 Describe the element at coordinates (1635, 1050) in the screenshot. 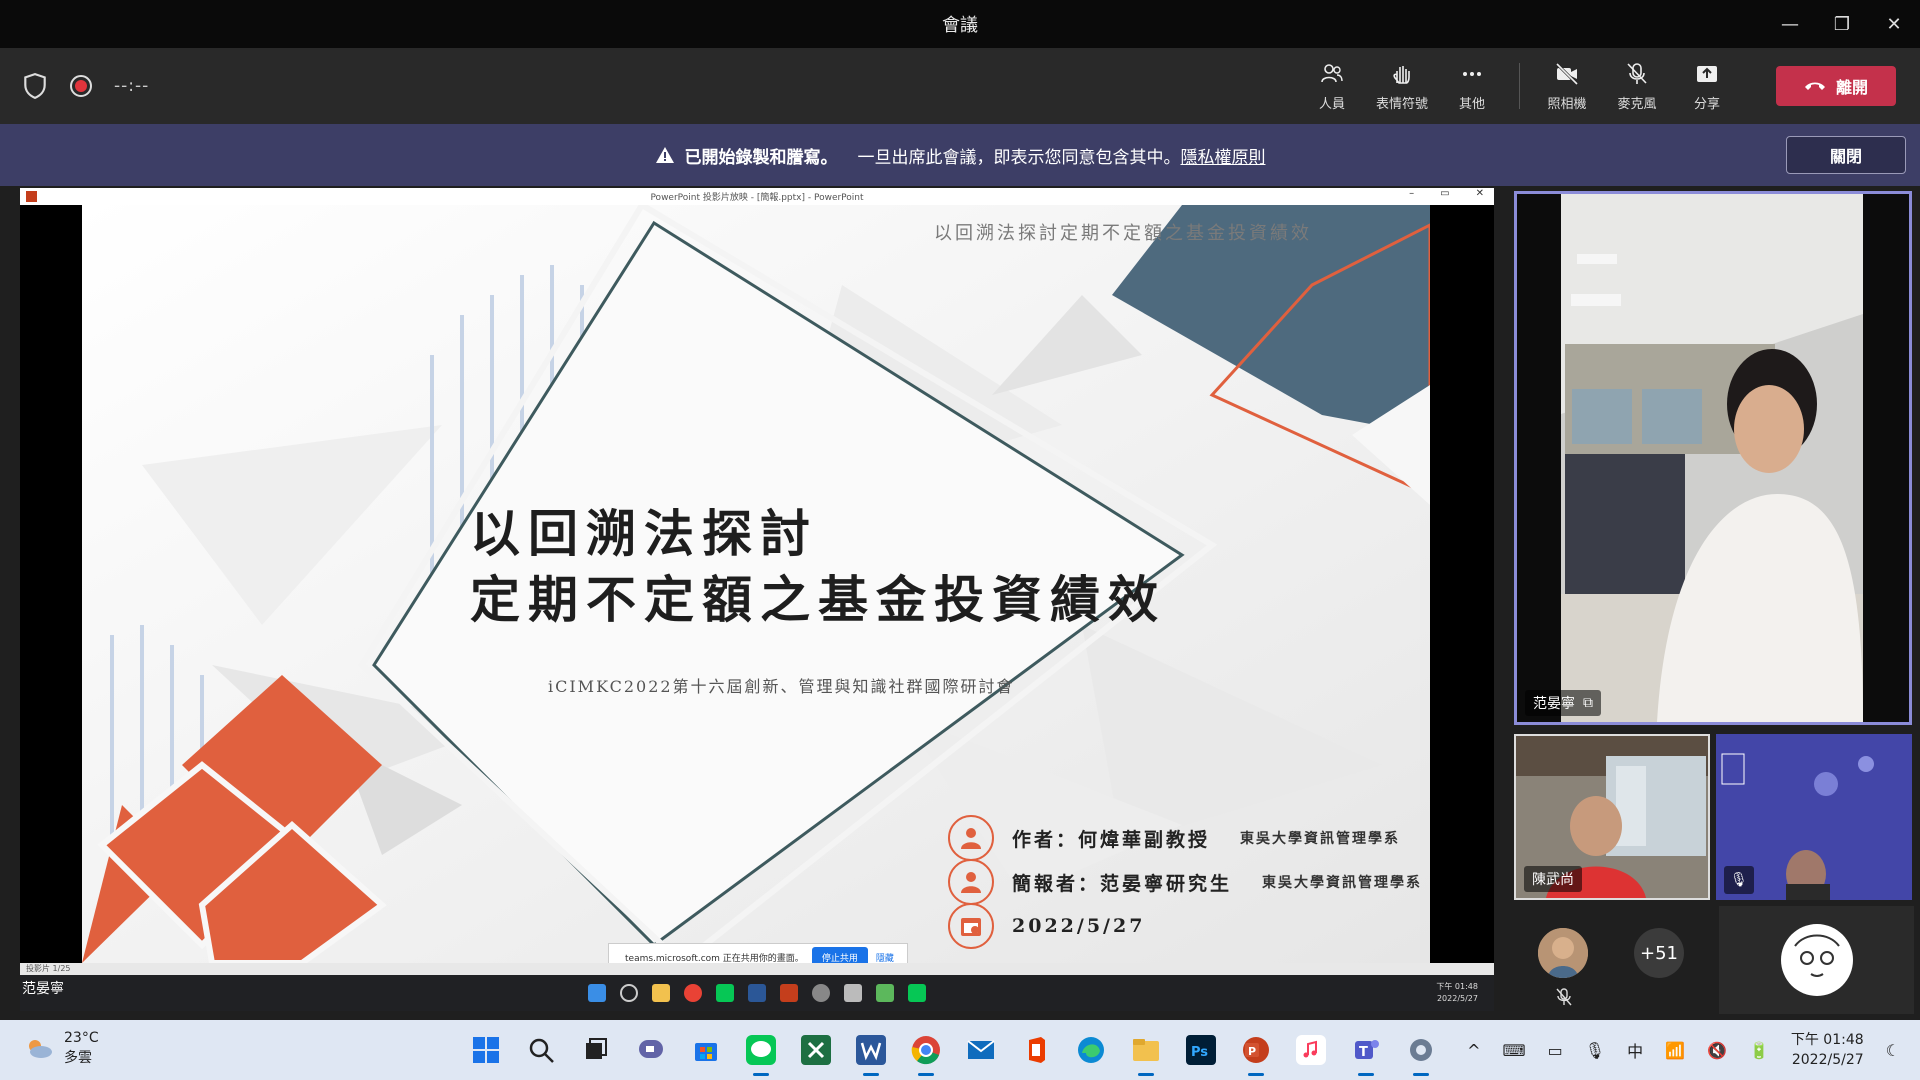

I see `ime-indicator: 中` at that location.